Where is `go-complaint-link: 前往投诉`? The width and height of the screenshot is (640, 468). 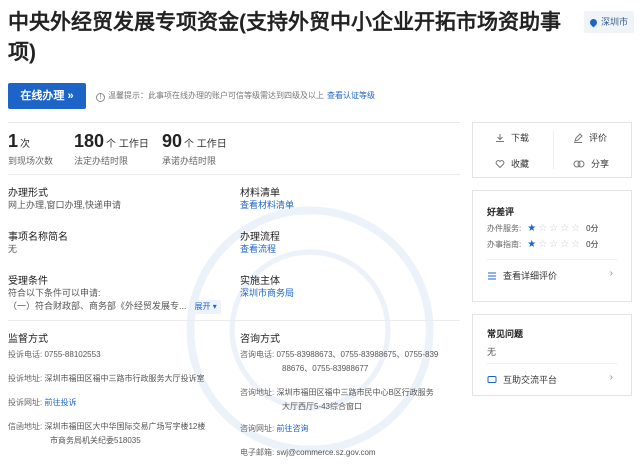 go-complaint-link: 前往投诉 is located at coordinates (60, 402).